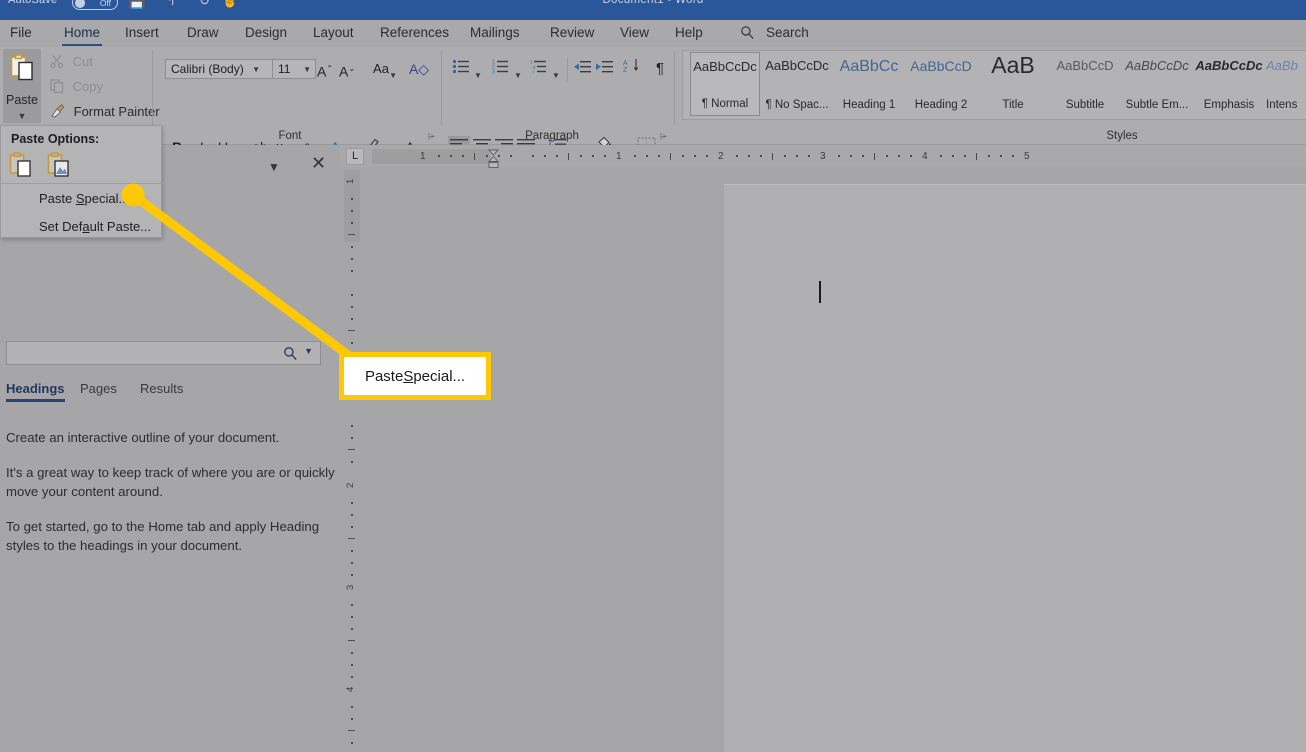 The height and width of the screenshot is (752, 1306). Describe the element at coordinates (59, 165) in the screenshot. I see `paste-picture-icon` at that location.